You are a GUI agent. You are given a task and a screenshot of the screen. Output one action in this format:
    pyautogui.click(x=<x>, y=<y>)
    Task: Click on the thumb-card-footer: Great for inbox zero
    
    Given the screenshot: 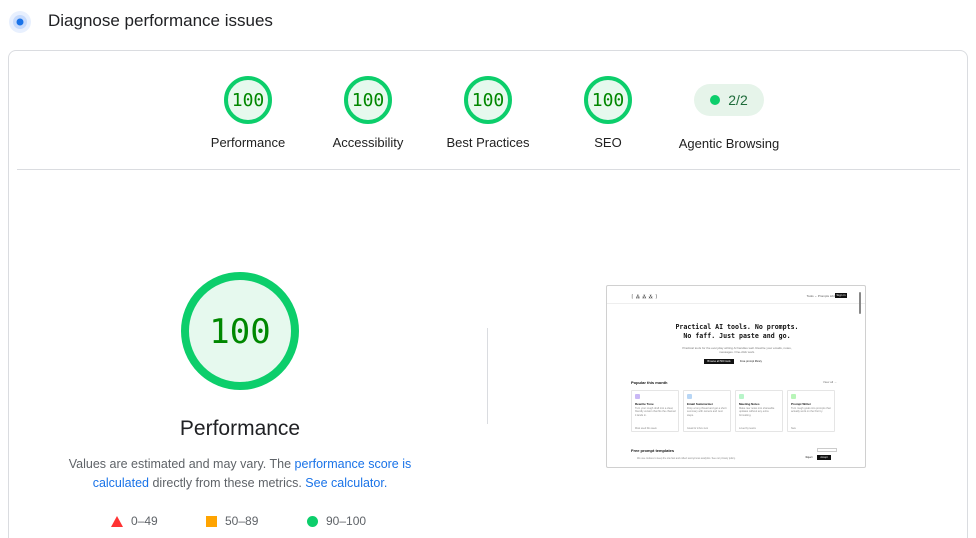 What is the action you would take?
    pyautogui.click(x=698, y=428)
    